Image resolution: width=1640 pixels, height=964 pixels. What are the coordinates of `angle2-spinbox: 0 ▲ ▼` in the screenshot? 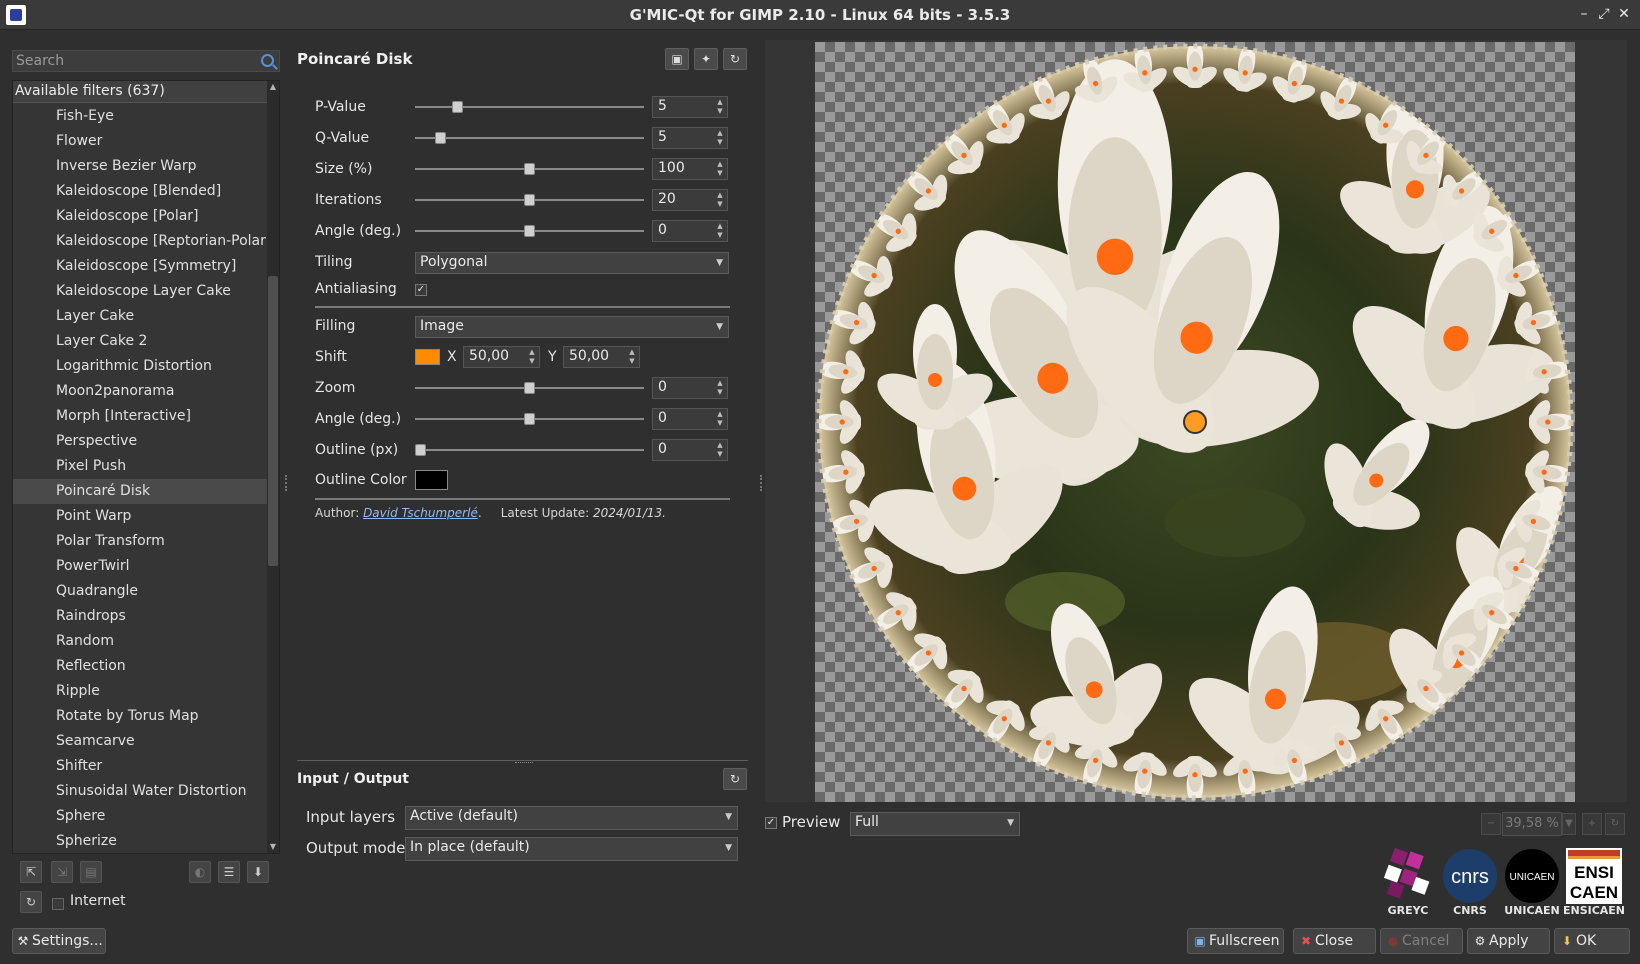 It's located at (690, 419).